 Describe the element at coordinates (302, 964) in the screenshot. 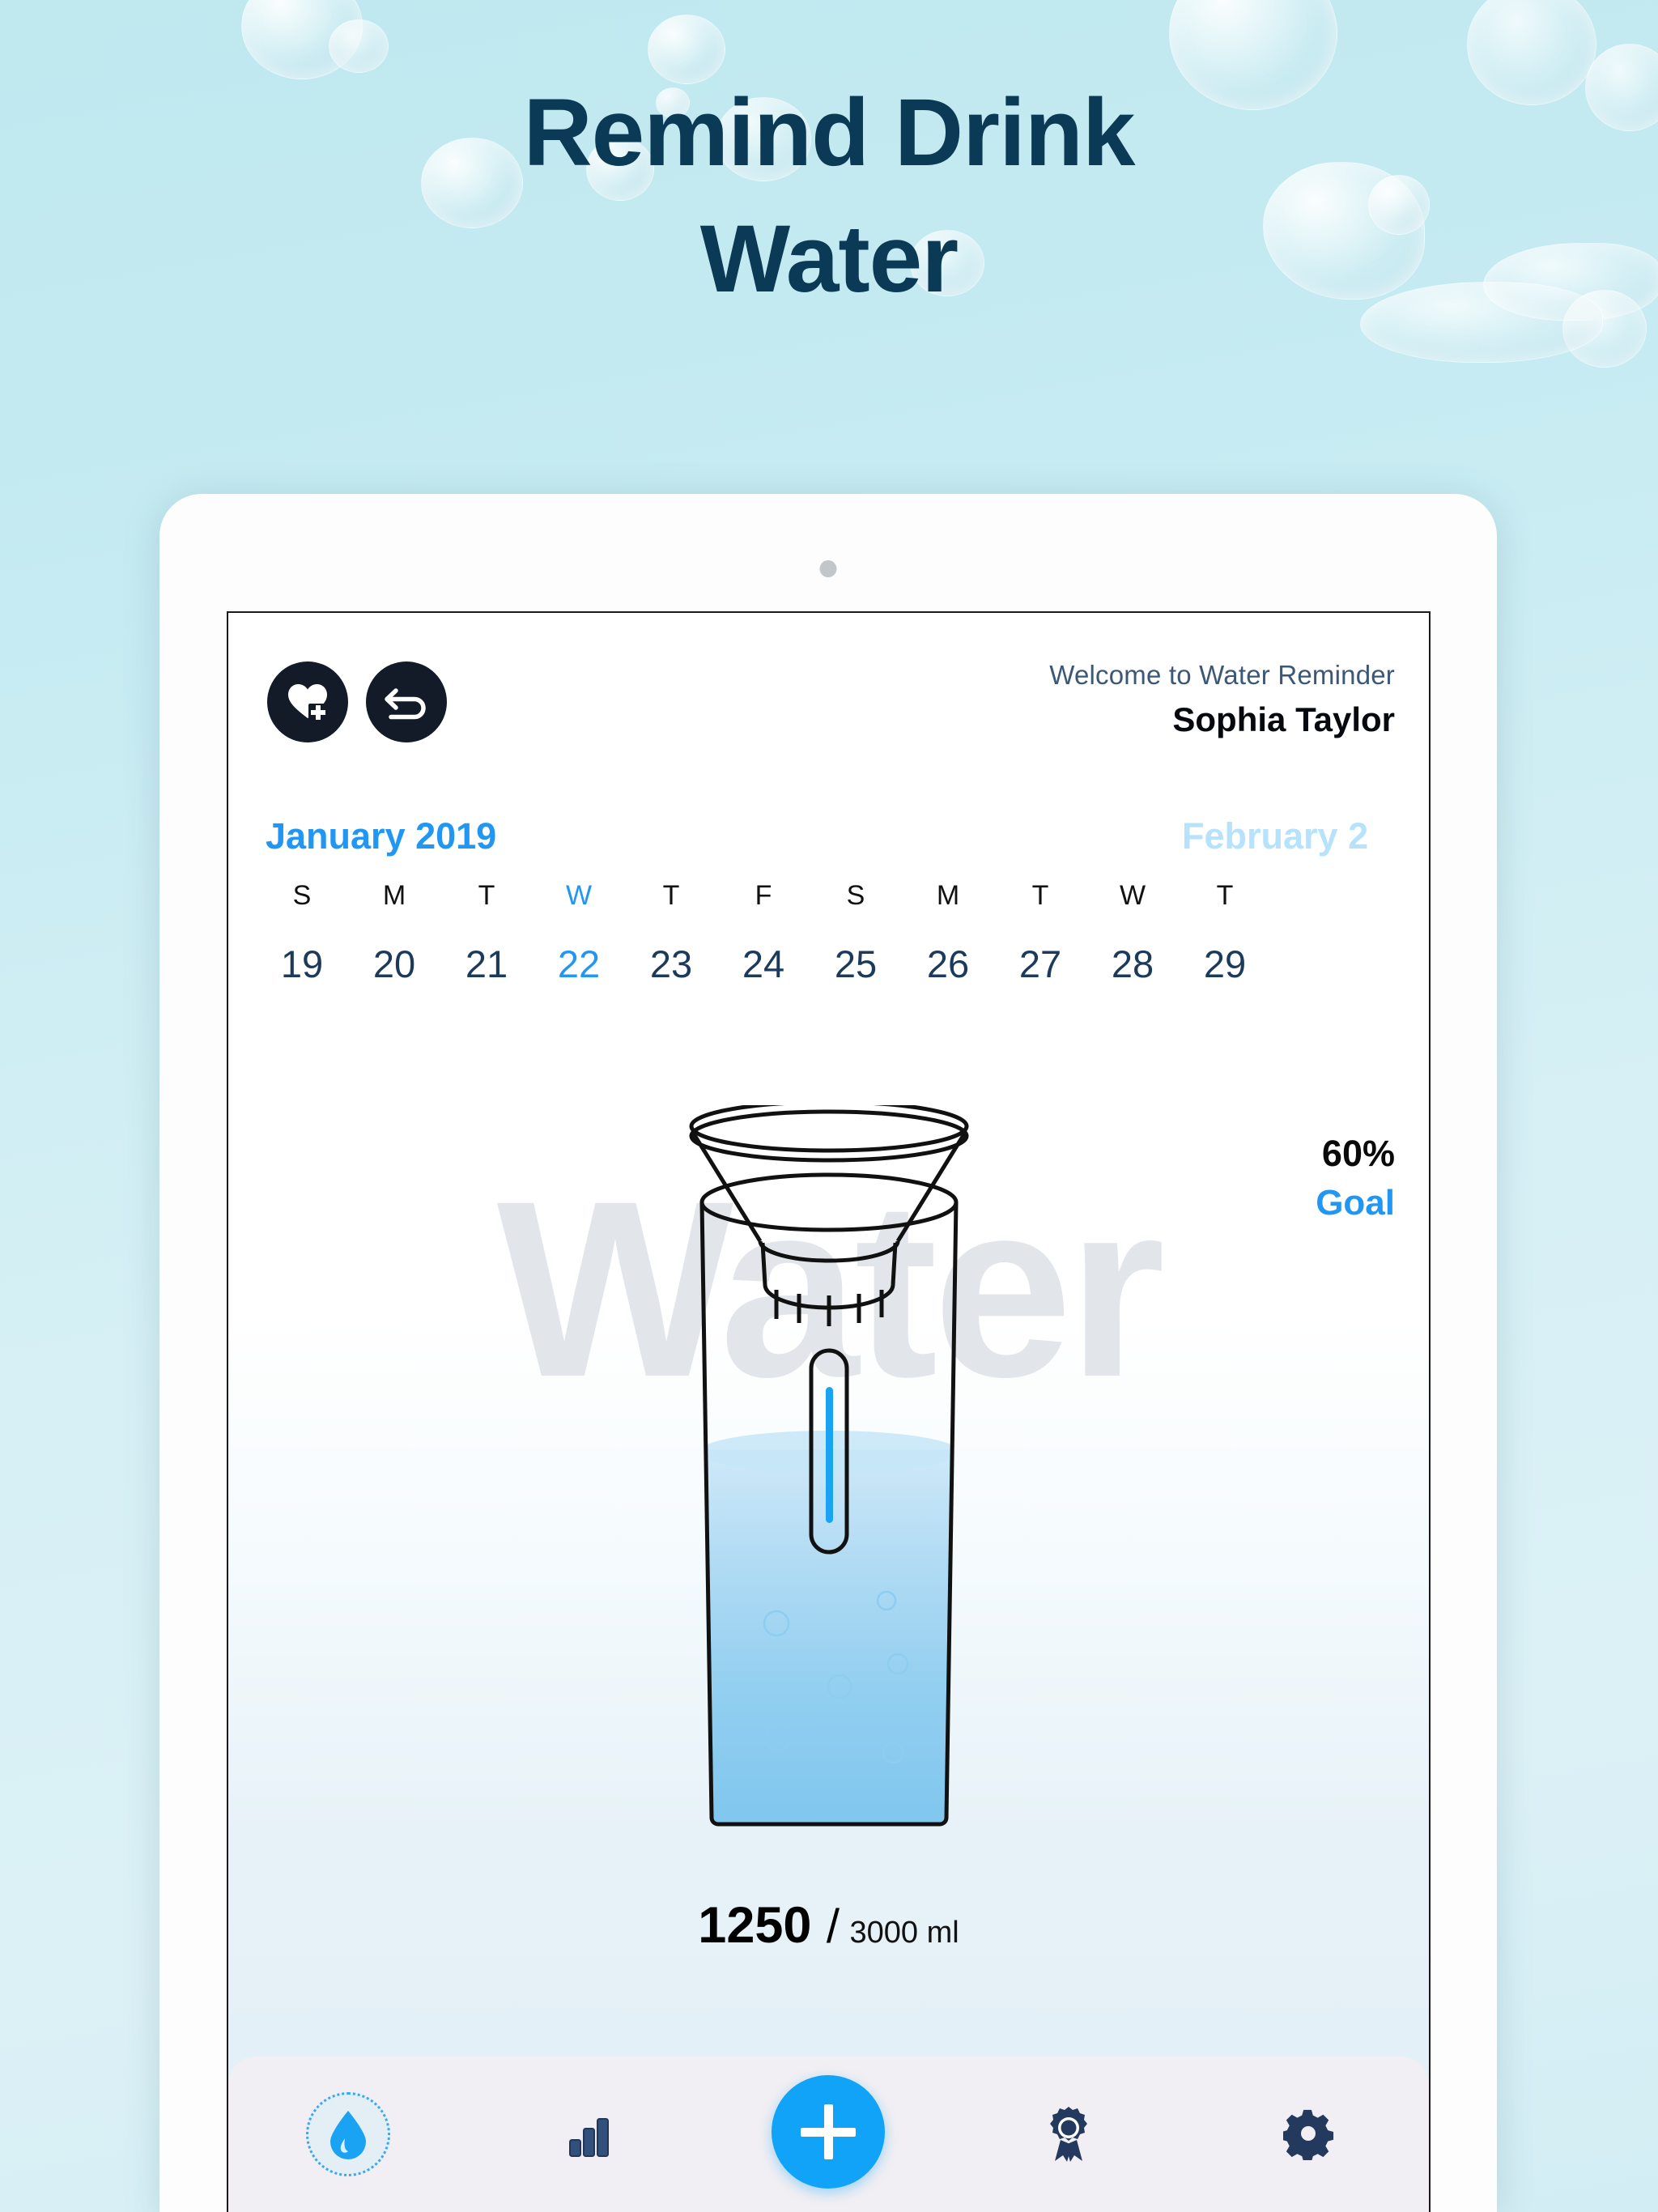

I see `calendar-day-number: 19` at that location.